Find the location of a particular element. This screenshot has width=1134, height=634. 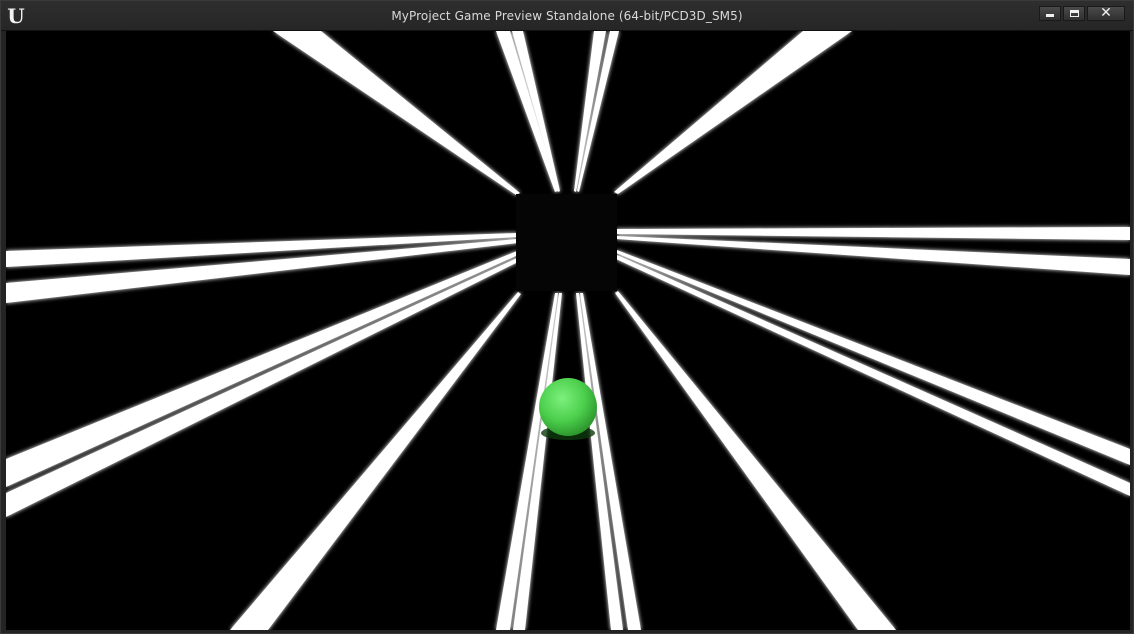

close-icon: ✕ is located at coordinates (1106, 13).